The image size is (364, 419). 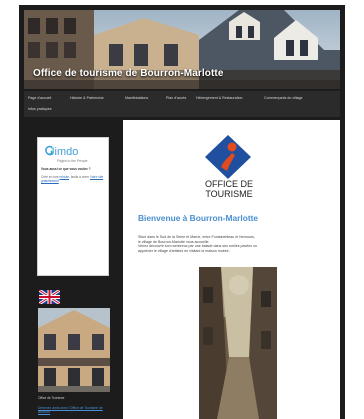 What do you see at coordinates (136, 98) in the screenshot?
I see `nav-item-manifestations: Manifestations` at bounding box center [136, 98].